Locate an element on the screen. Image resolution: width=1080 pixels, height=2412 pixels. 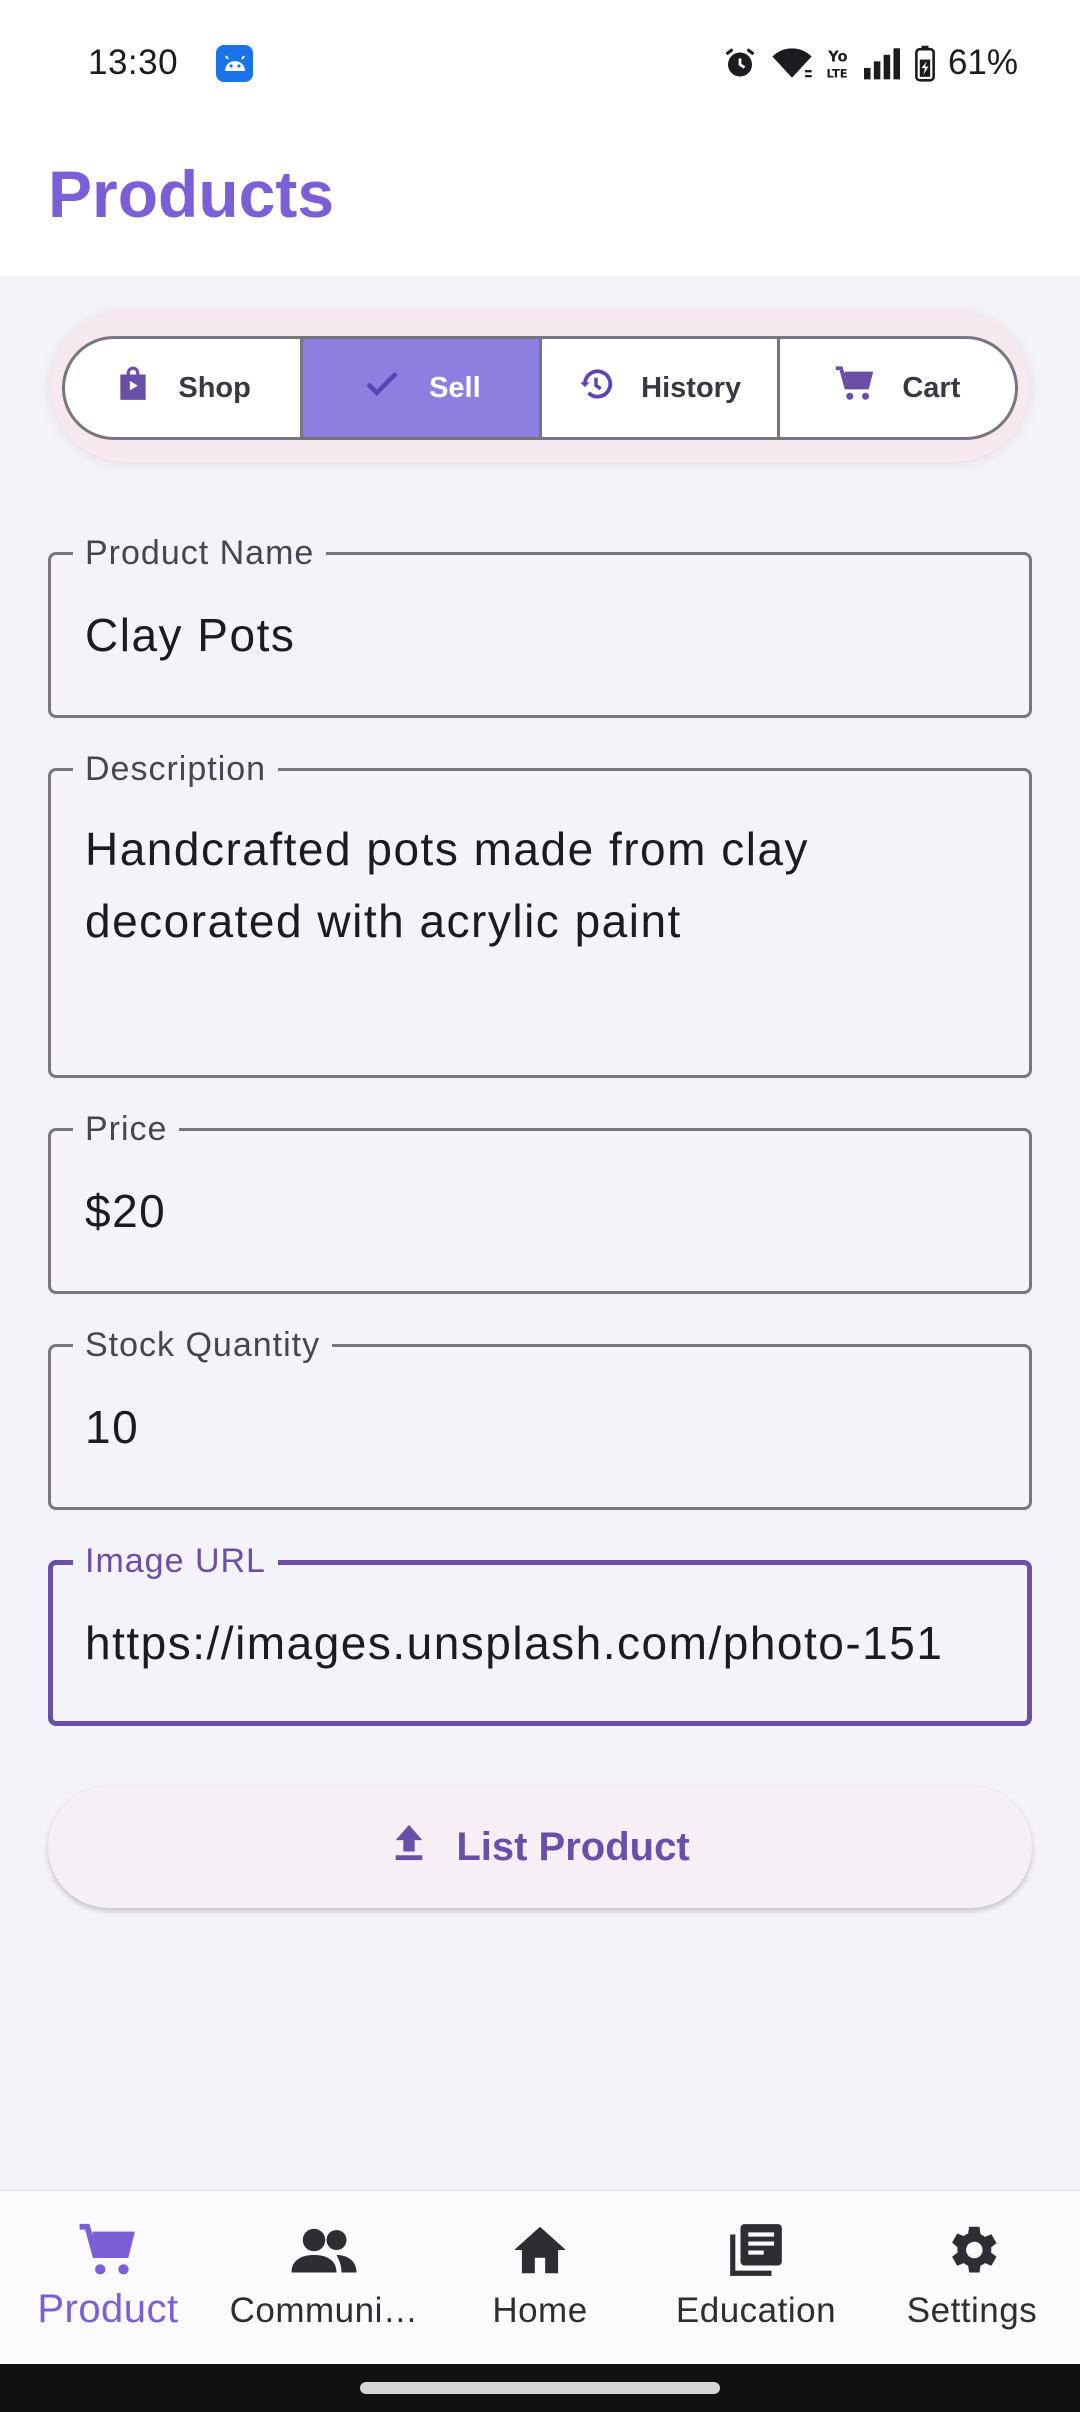
svg-text: Yo is located at coordinates (837, 56).